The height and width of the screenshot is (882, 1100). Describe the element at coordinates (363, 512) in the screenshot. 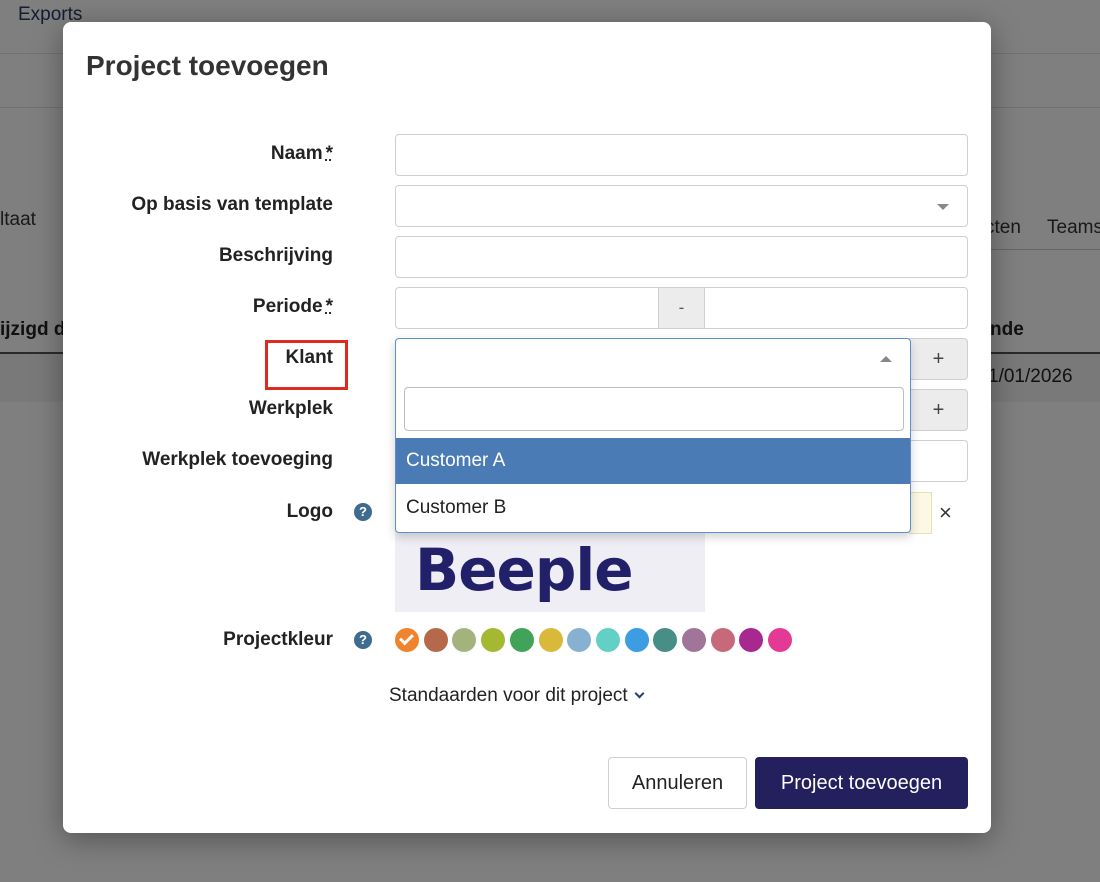

I see `logo-help-icon: ?` at that location.